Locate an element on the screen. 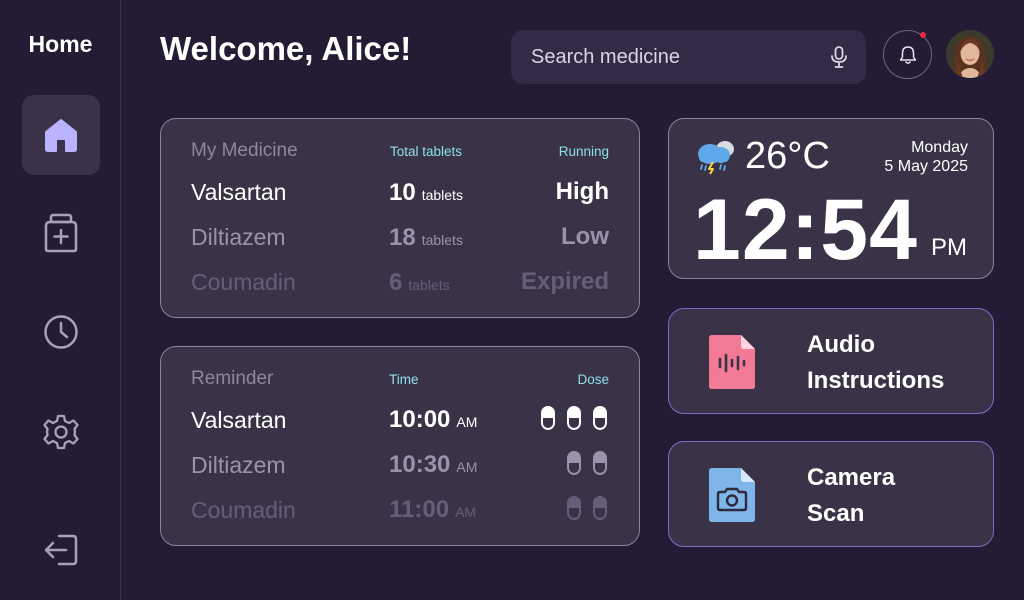  search-input is located at coordinates (680, 57).